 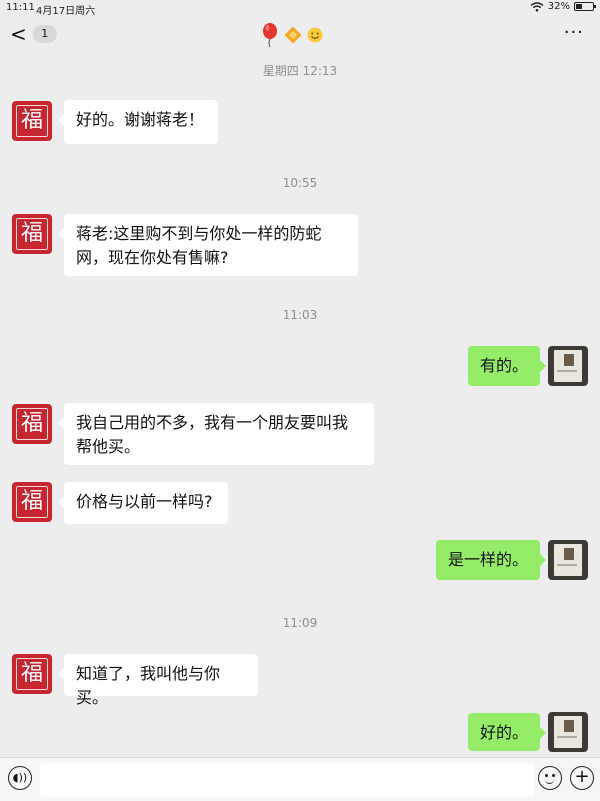 What do you see at coordinates (574, 32) in the screenshot?
I see `more-options-button: ···` at bounding box center [574, 32].